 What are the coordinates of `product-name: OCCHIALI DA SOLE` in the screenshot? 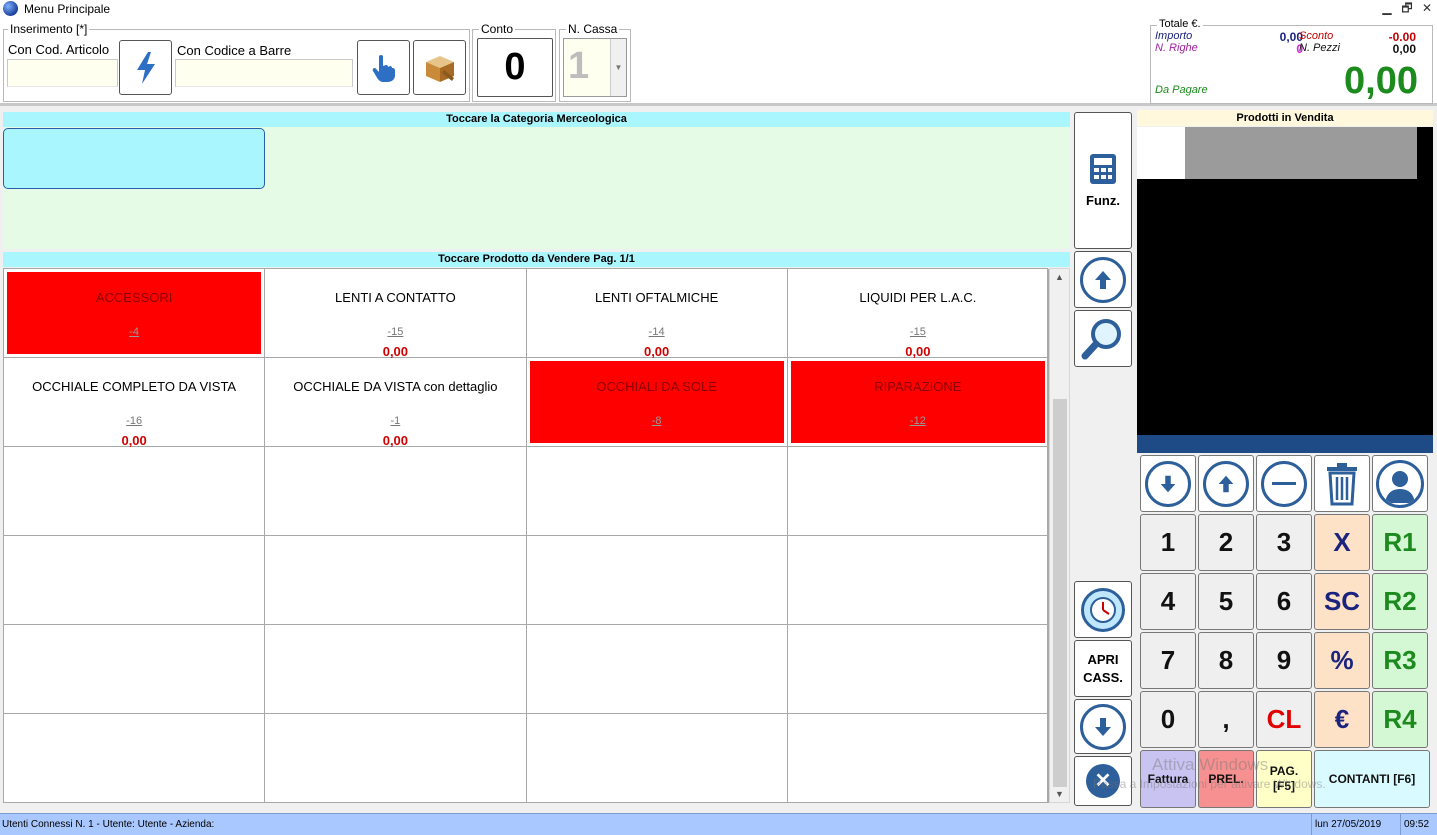 It's located at (656, 386).